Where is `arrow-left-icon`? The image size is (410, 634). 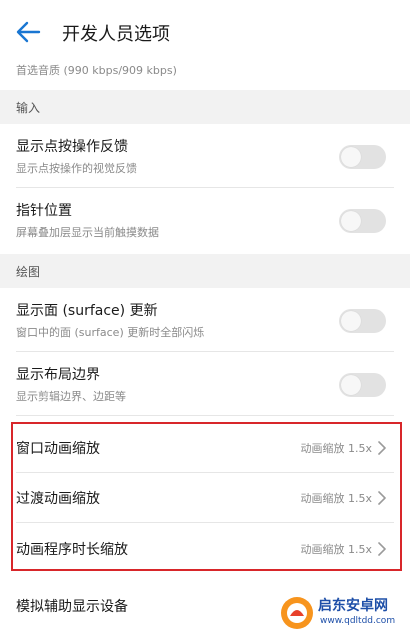 arrow-left-icon is located at coordinates (28, 32).